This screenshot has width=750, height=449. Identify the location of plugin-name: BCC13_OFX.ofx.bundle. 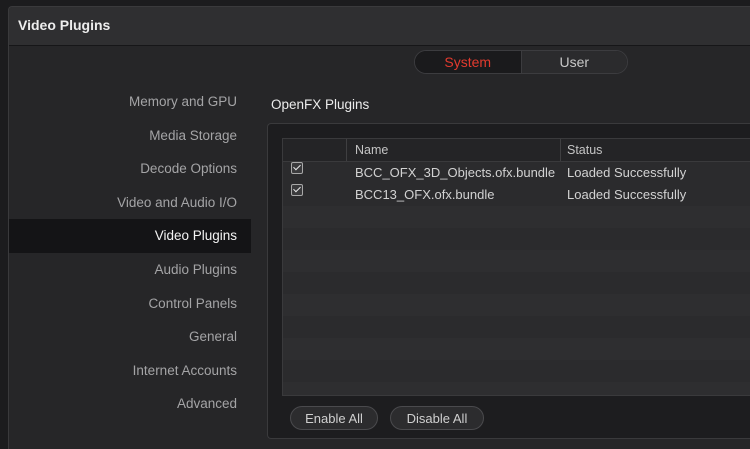
(425, 194).